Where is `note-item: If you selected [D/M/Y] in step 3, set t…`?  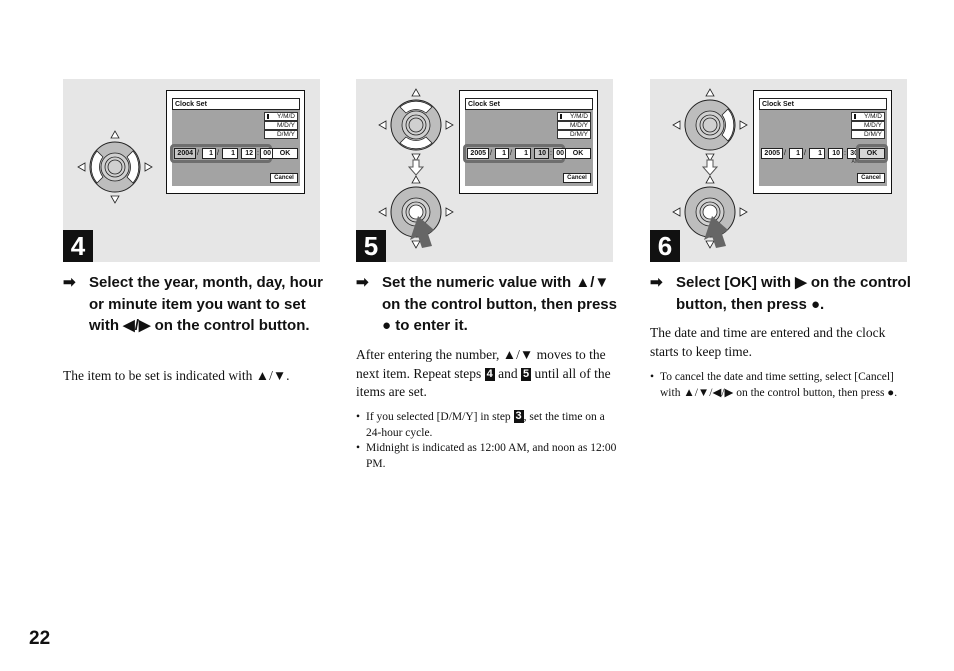 note-item: If you selected [D/M/Y] in step 3, set t… is located at coordinates (487, 425).